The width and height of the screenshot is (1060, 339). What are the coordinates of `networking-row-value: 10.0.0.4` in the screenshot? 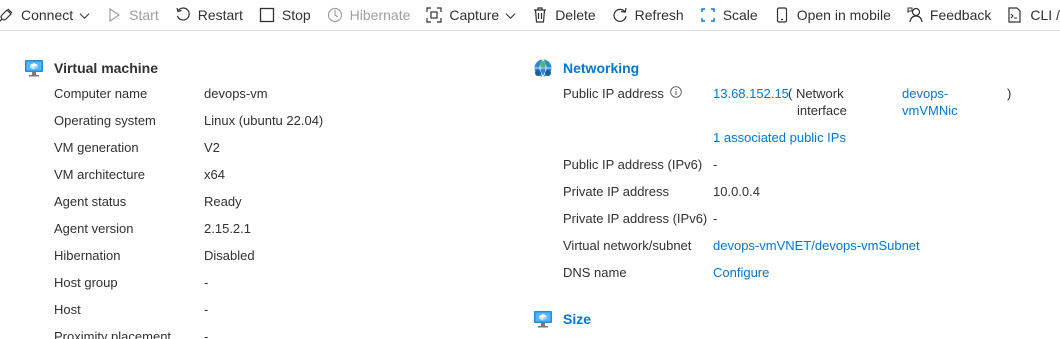 It's located at (736, 191).